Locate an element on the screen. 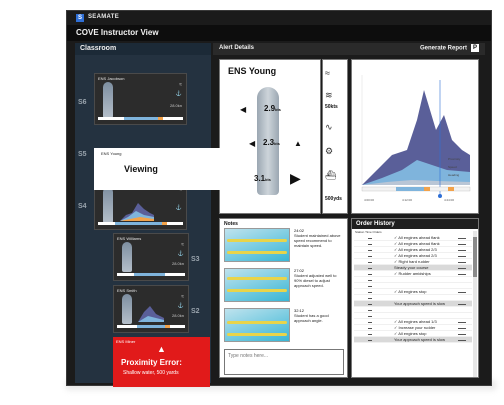 The width and height of the screenshot is (504, 405). label-proximity: Proximity is located at coordinates (454, 159).